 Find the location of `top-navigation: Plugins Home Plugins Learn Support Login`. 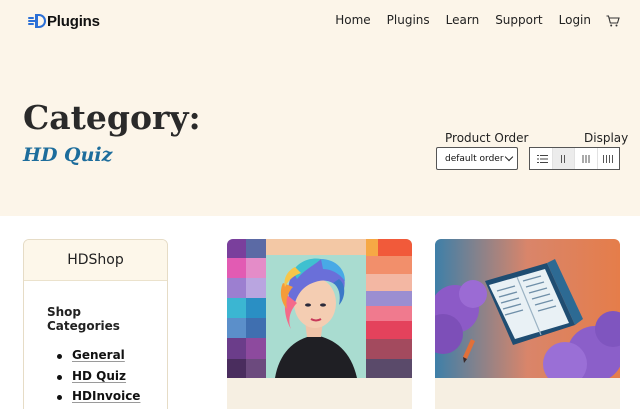

top-navigation: Plugins Home Plugins Learn Support Login is located at coordinates (320, 21).